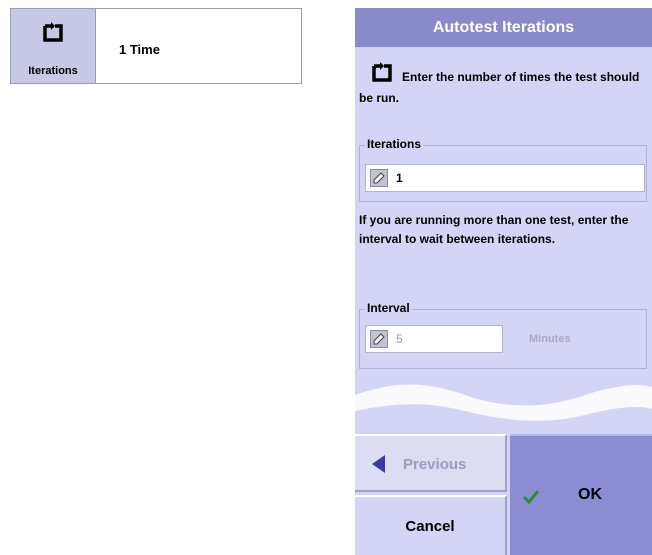  I want to click on wave-decoration, so click(503, 402).